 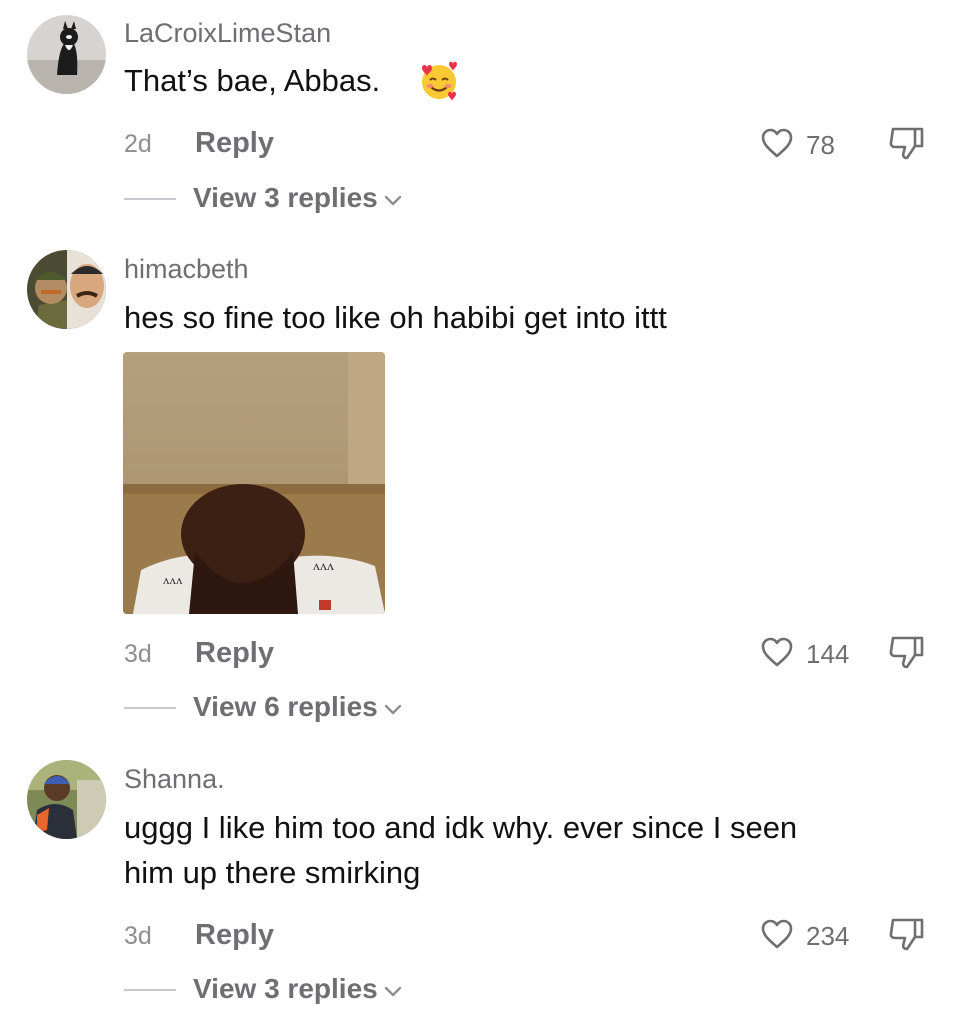 I want to click on comment-username: himacbeth, so click(x=186, y=269).